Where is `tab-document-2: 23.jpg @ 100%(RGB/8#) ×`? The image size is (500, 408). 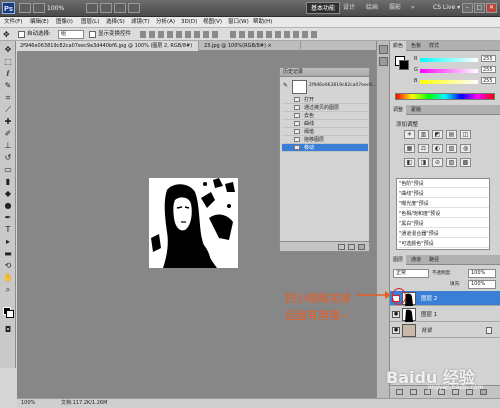 tab-document-2: 23.jpg @ 100%(RGB/8#) × is located at coordinates (251, 46).